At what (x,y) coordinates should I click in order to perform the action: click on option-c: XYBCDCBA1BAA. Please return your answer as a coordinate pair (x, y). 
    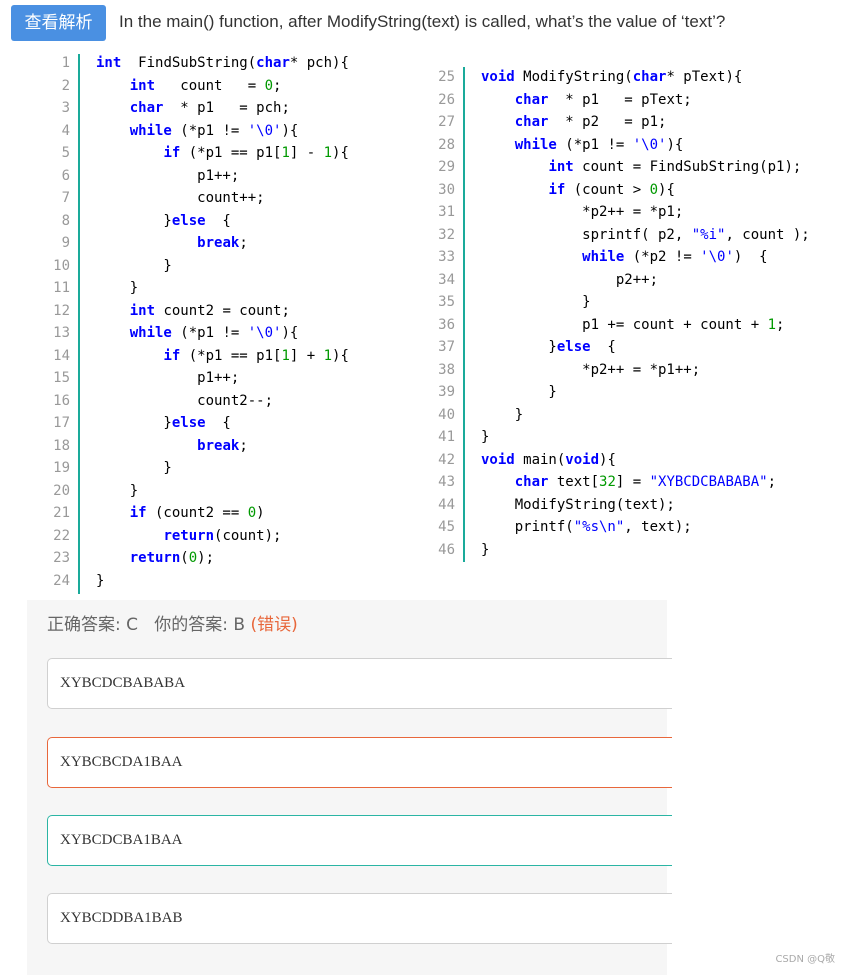
    Looking at the image, I should click on (359, 840).